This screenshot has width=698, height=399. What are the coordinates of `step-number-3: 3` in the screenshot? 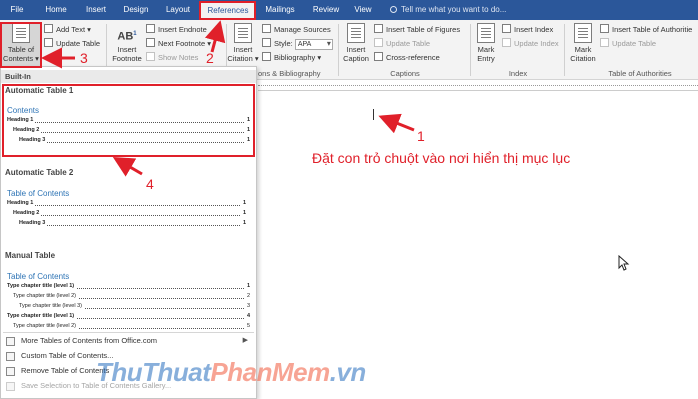 It's located at (84, 58).